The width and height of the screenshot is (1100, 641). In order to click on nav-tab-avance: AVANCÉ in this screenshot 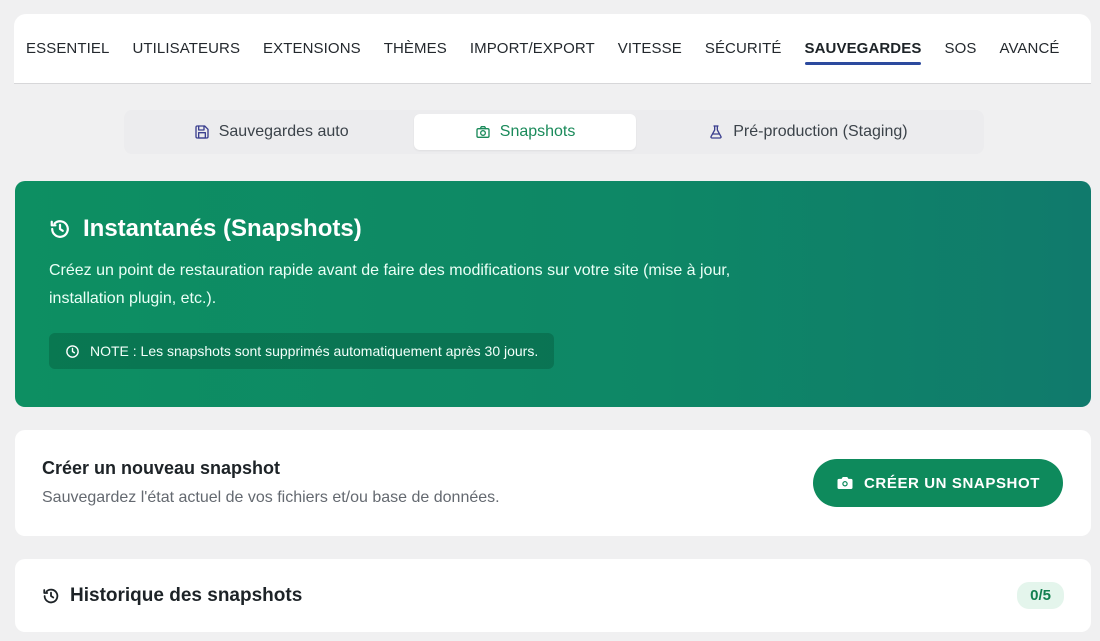, I will do `click(1029, 49)`.